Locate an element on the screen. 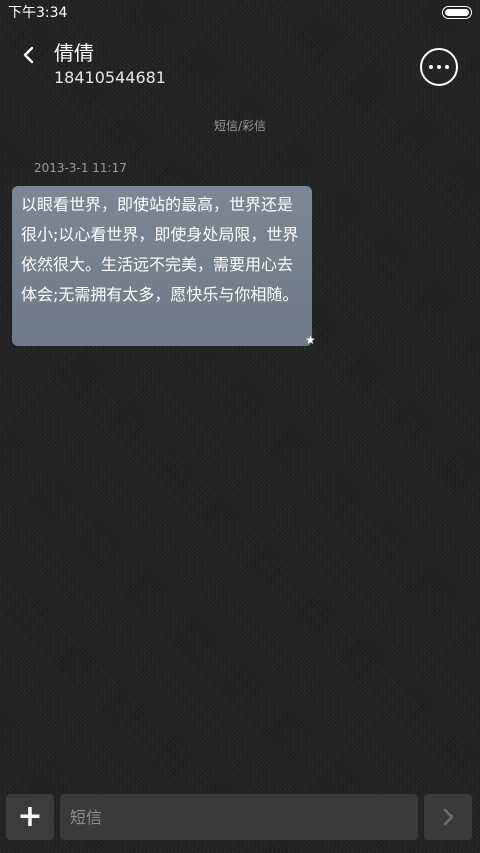  back-button is located at coordinates (29, 55).